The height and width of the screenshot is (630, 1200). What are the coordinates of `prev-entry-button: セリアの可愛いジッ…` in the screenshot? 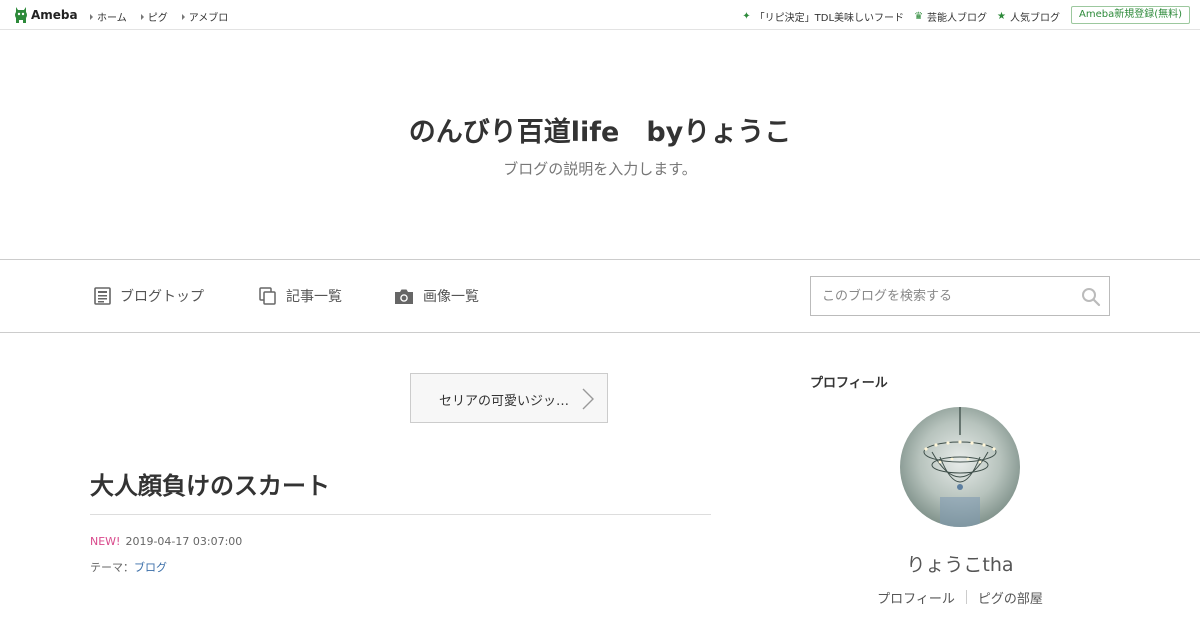 It's located at (509, 398).